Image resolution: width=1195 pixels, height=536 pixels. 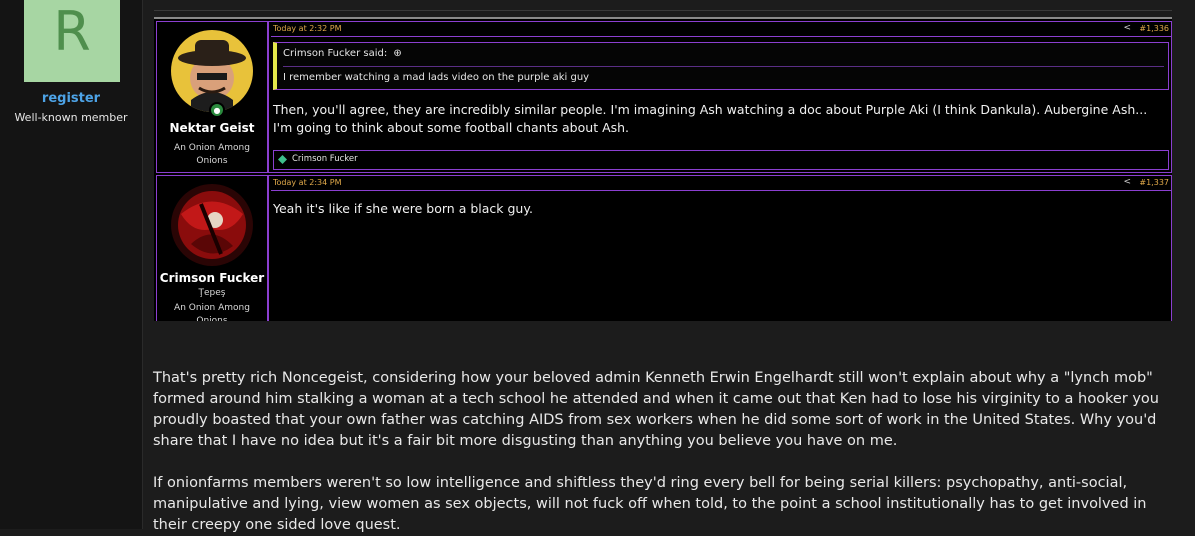 What do you see at coordinates (1154, 28) in the screenshot?
I see `post-number: #1,336` at bounding box center [1154, 28].